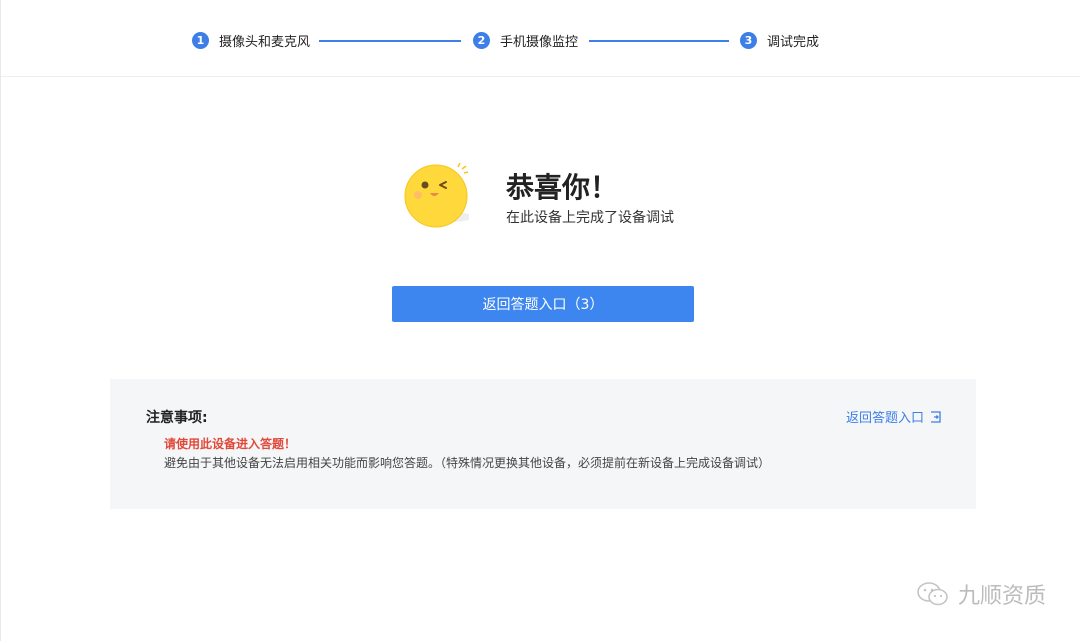 Image resolution: width=1080 pixels, height=641 pixels. I want to click on step-1: 1 摄像头和麦克风, so click(251, 40).